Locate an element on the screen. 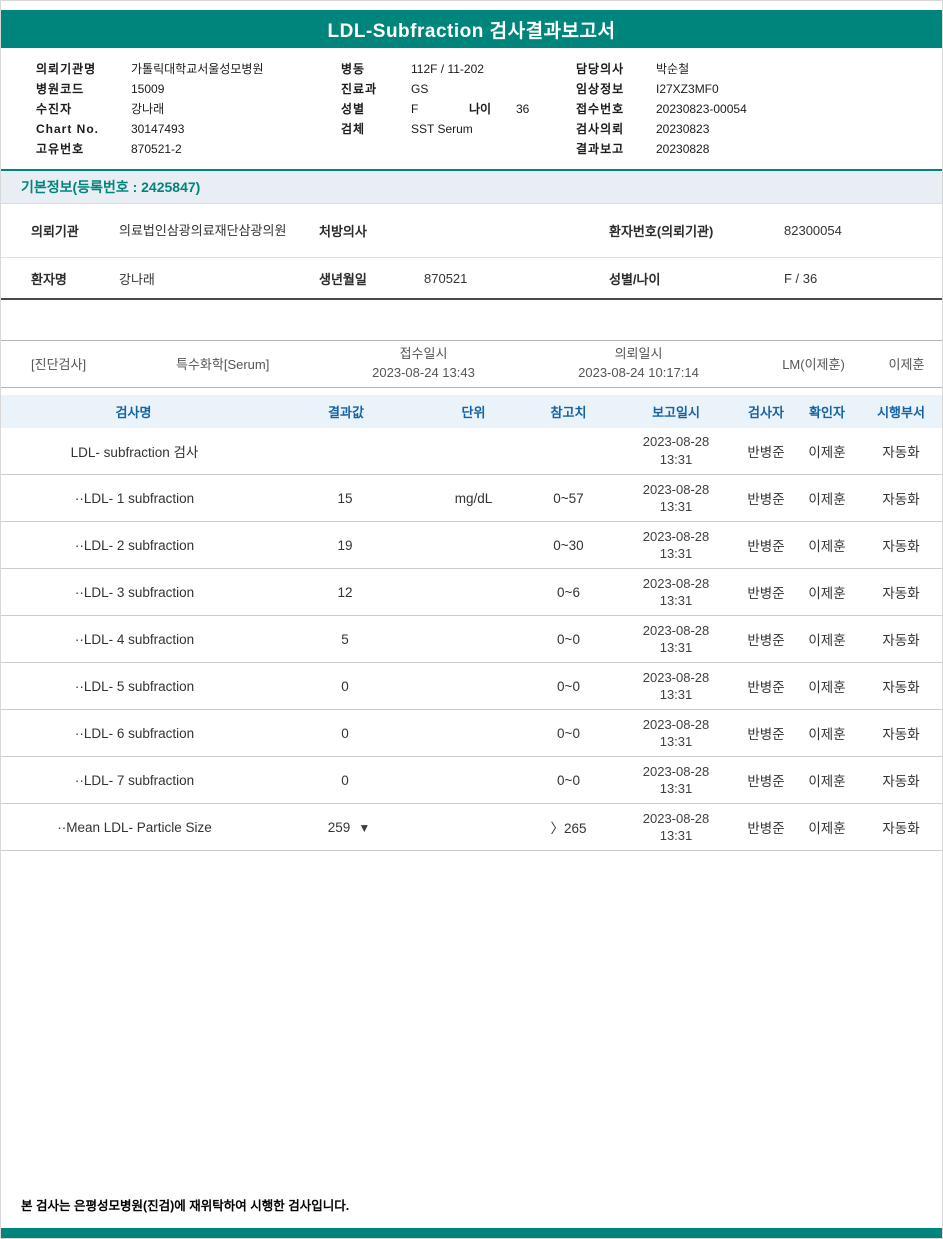  result-number: 19 is located at coordinates (345, 545).